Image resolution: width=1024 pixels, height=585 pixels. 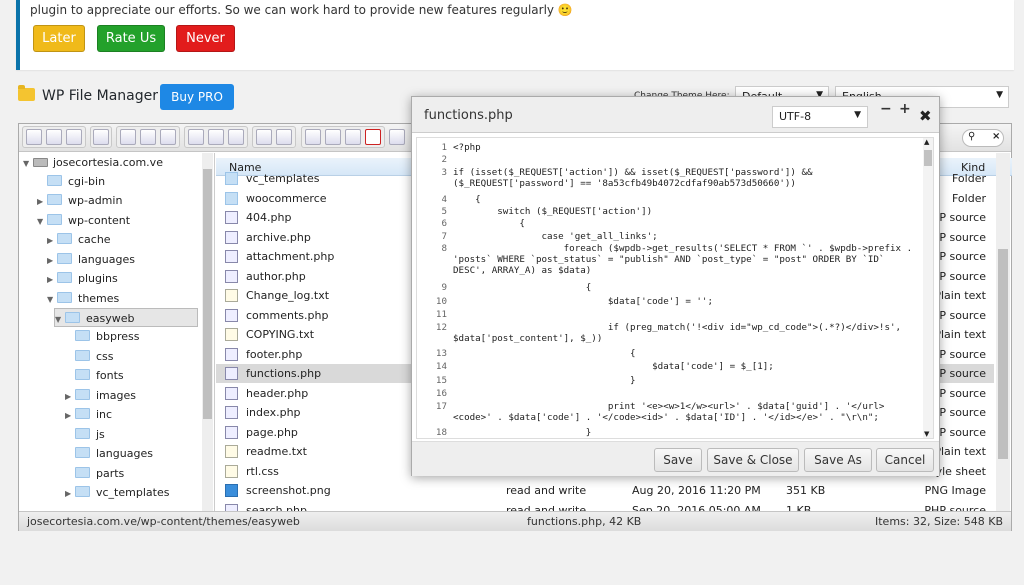 What do you see at coordinates (905, 460) in the screenshot?
I see `cancel-button: Cancel` at bounding box center [905, 460].